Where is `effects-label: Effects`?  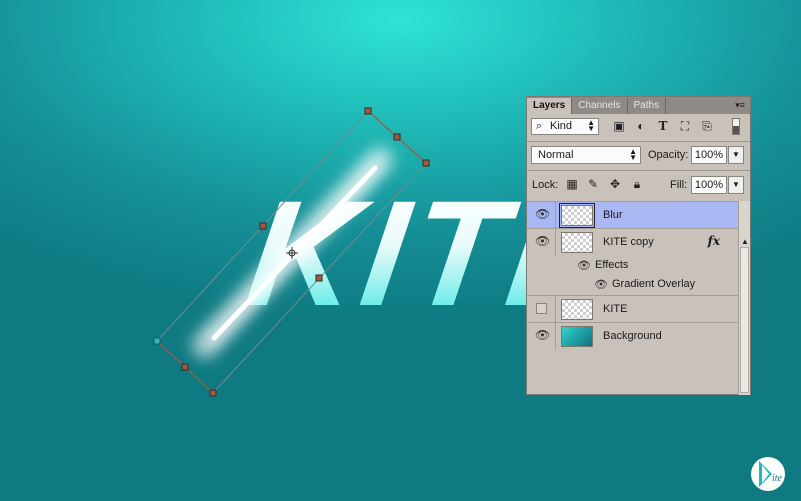 effects-label: Effects is located at coordinates (612, 265).